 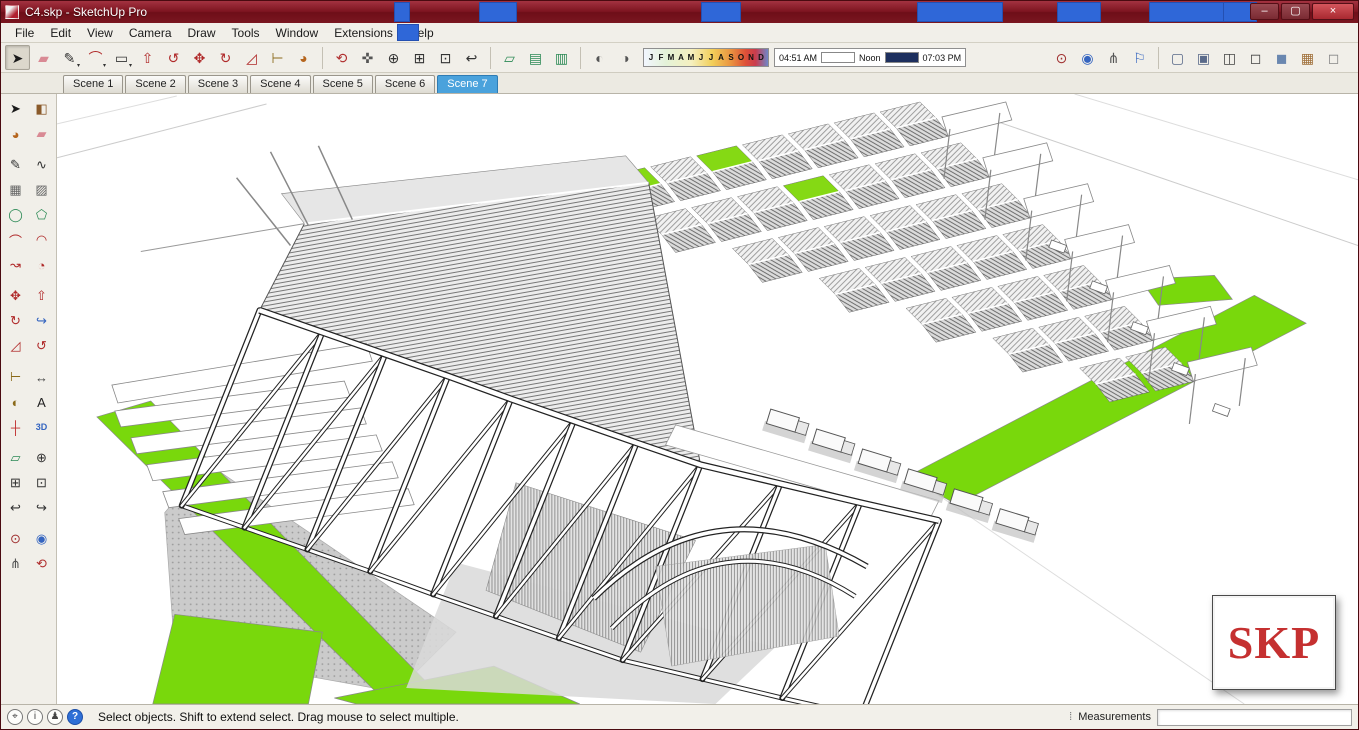 What do you see at coordinates (405, 84) in the screenshot?
I see `scene-tab-6: Scene 6` at bounding box center [405, 84].